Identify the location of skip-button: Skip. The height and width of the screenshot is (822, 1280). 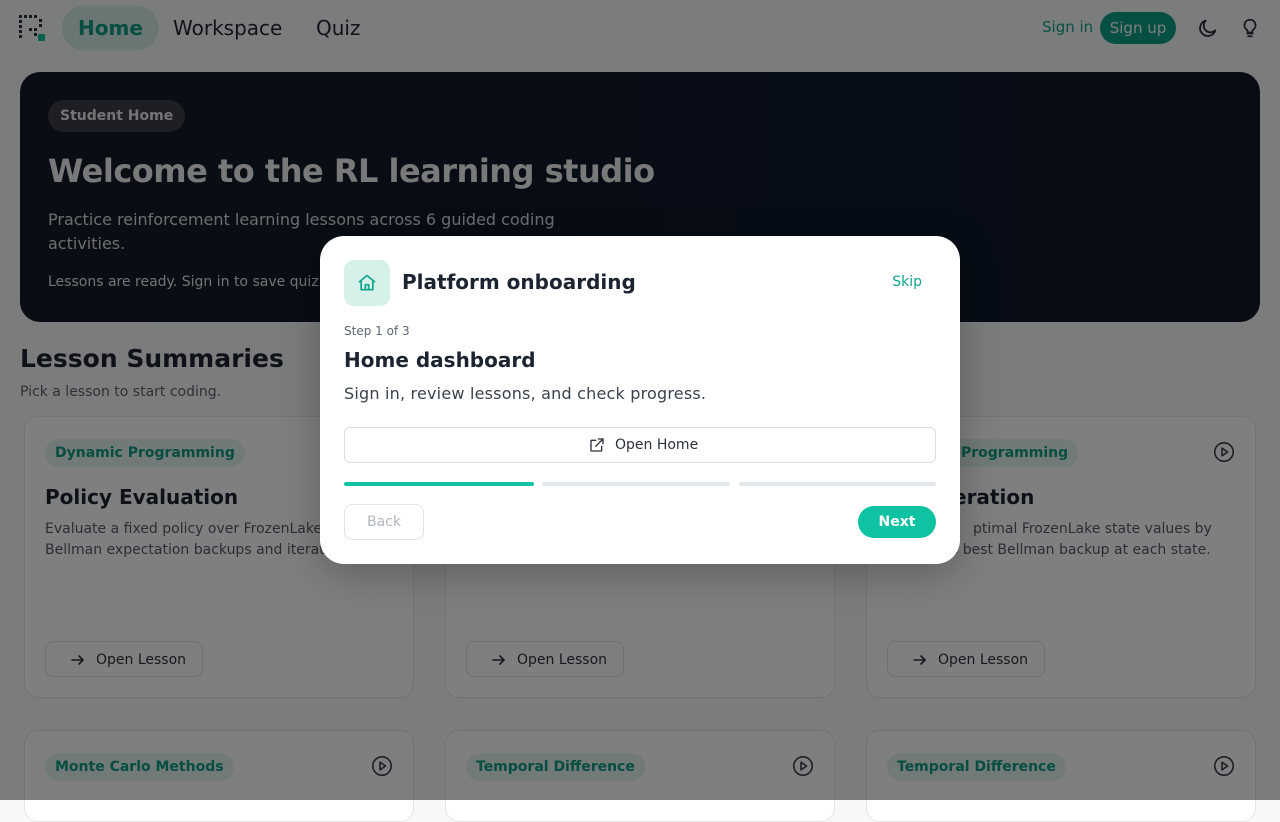
(907, 282).